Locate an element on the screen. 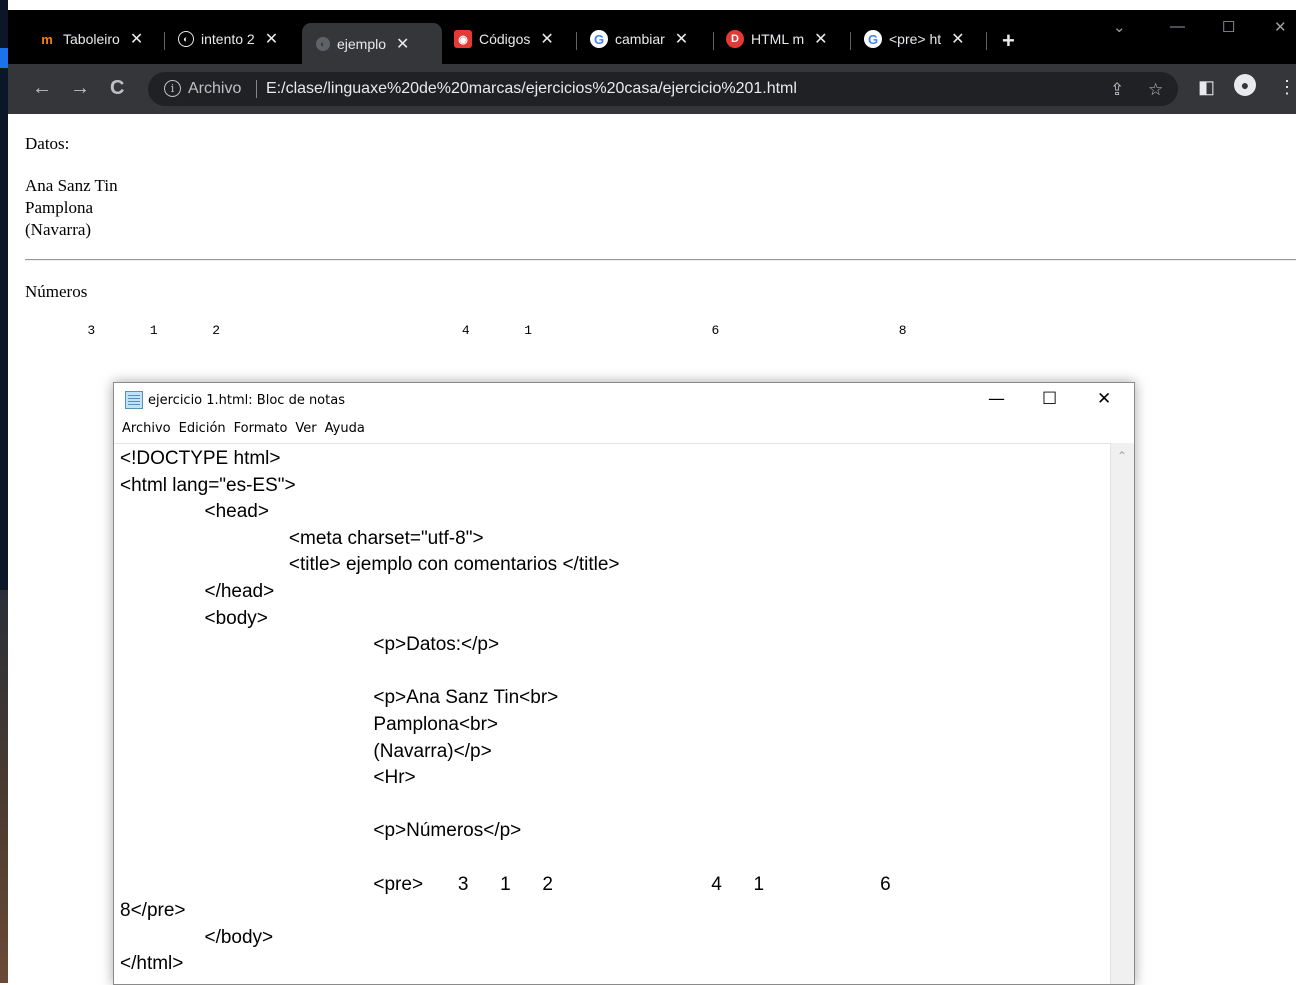  tab-ejemplo: ◐ ejemplo ✕ is located at coordinates (372, 43).